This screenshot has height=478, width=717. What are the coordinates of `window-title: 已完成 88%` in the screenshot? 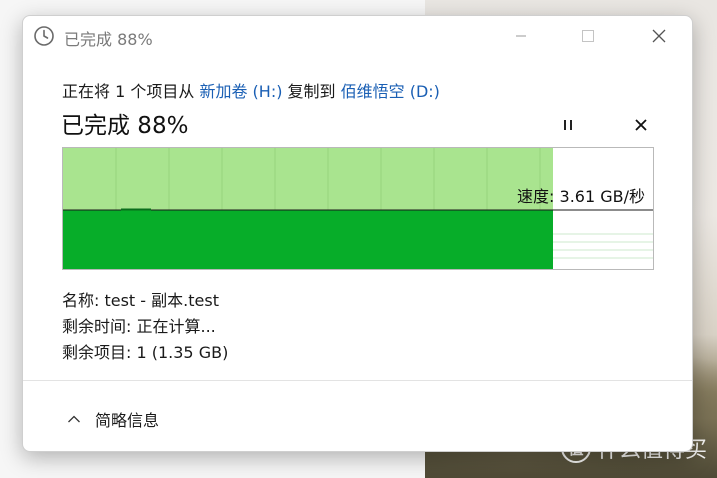 It's located at (108, 39).